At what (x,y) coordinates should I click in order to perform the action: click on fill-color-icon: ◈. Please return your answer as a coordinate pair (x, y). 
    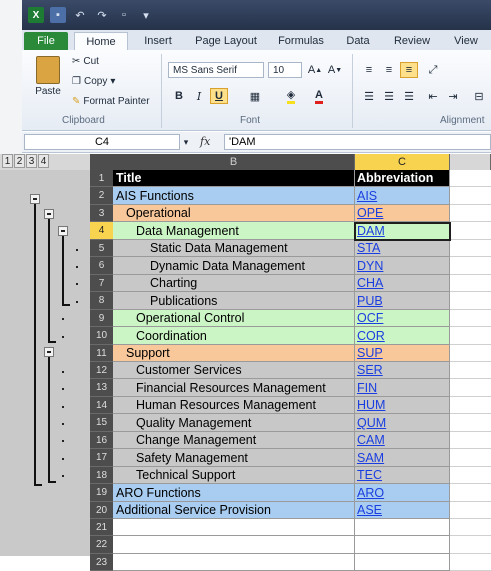
    Looking at the image, I should click on (291, 96).